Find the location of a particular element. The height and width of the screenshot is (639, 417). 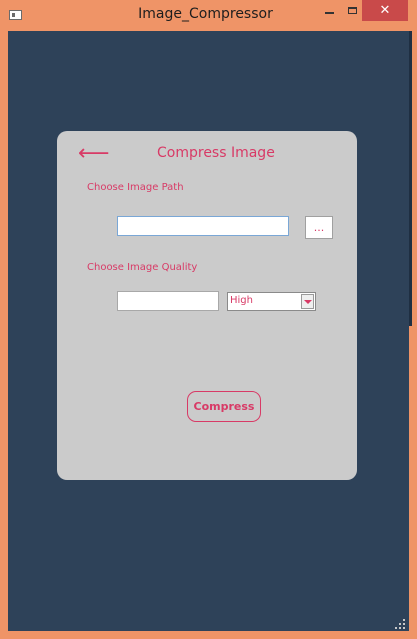

image-path-input is located at coordinates (203, 226).